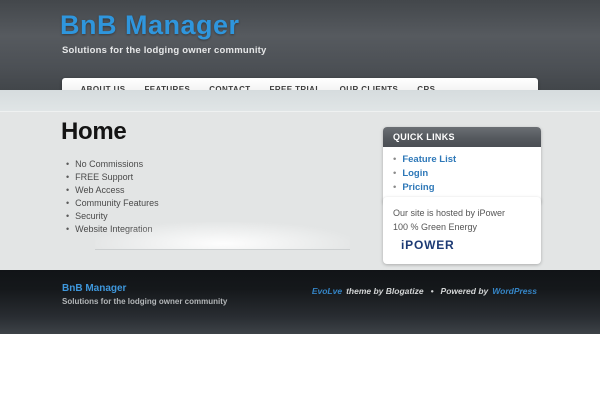 This screenshot has height=400, width=600. I want to click on content-divider-glow, so click(222, 236).